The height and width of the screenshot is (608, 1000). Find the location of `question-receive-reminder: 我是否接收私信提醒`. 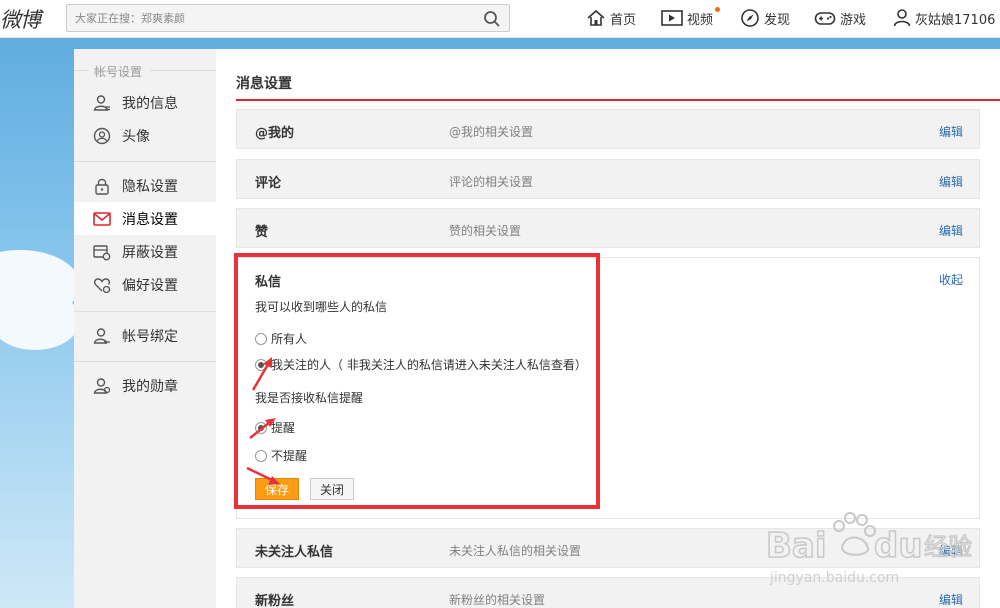

question-receive-reminder: 我是否接收私信提醒 is located at coordinates (309, 398).